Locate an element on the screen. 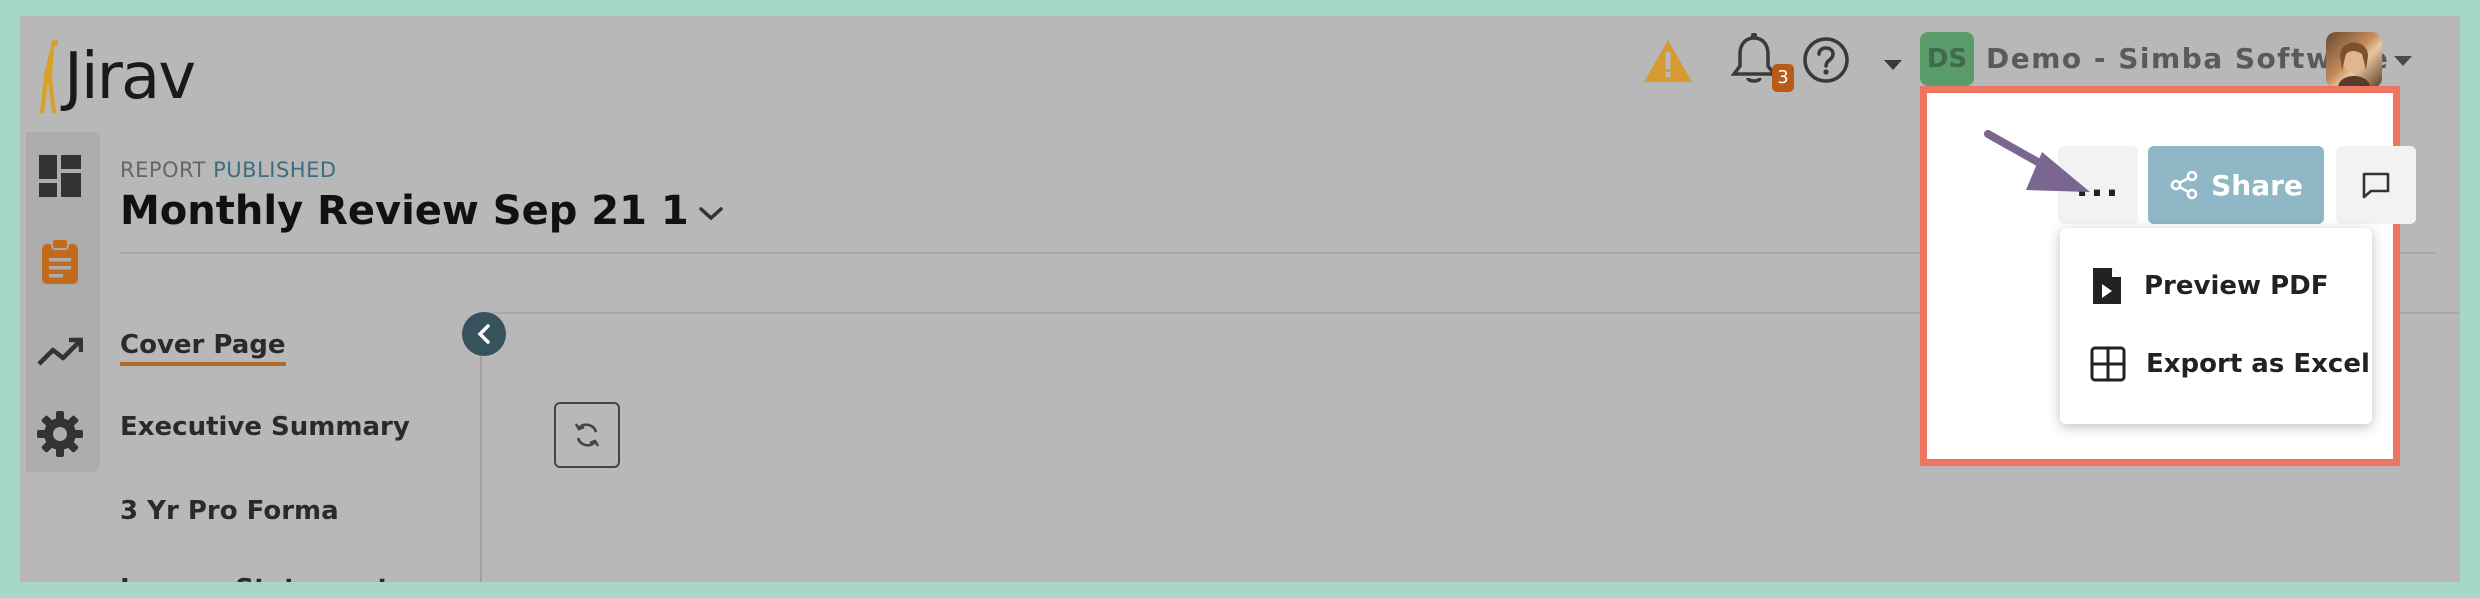  logo-text: Jirav is located at coordinates (130, 77).